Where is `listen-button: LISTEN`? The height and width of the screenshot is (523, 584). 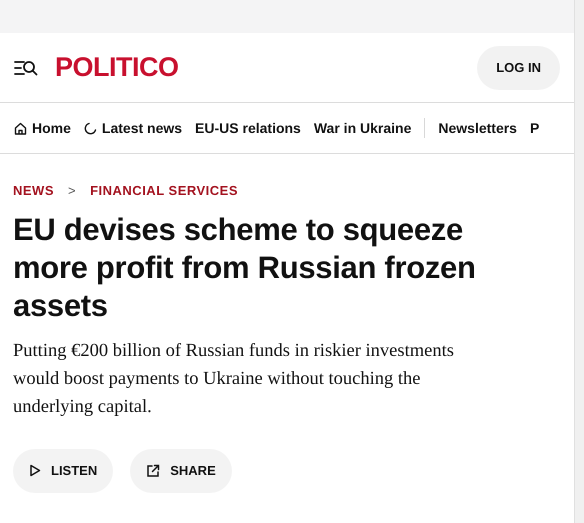 listen-button: LISTEN is located at coordinates (63, 470).